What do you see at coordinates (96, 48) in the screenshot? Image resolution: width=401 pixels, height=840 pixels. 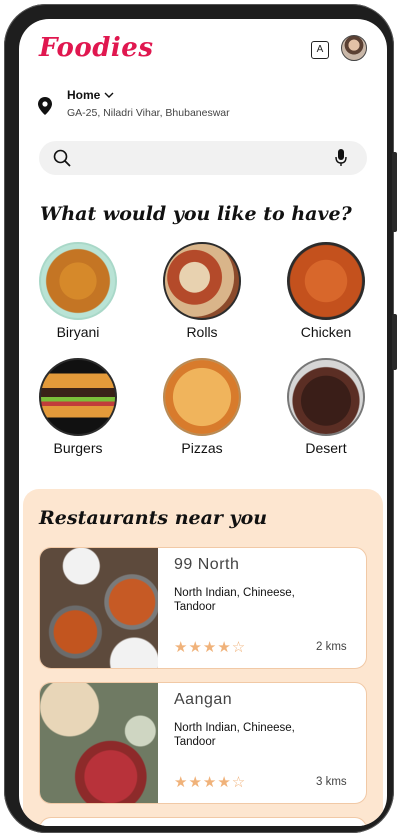 I see `app-logo: Foodies` at bounding box center [96, 48].